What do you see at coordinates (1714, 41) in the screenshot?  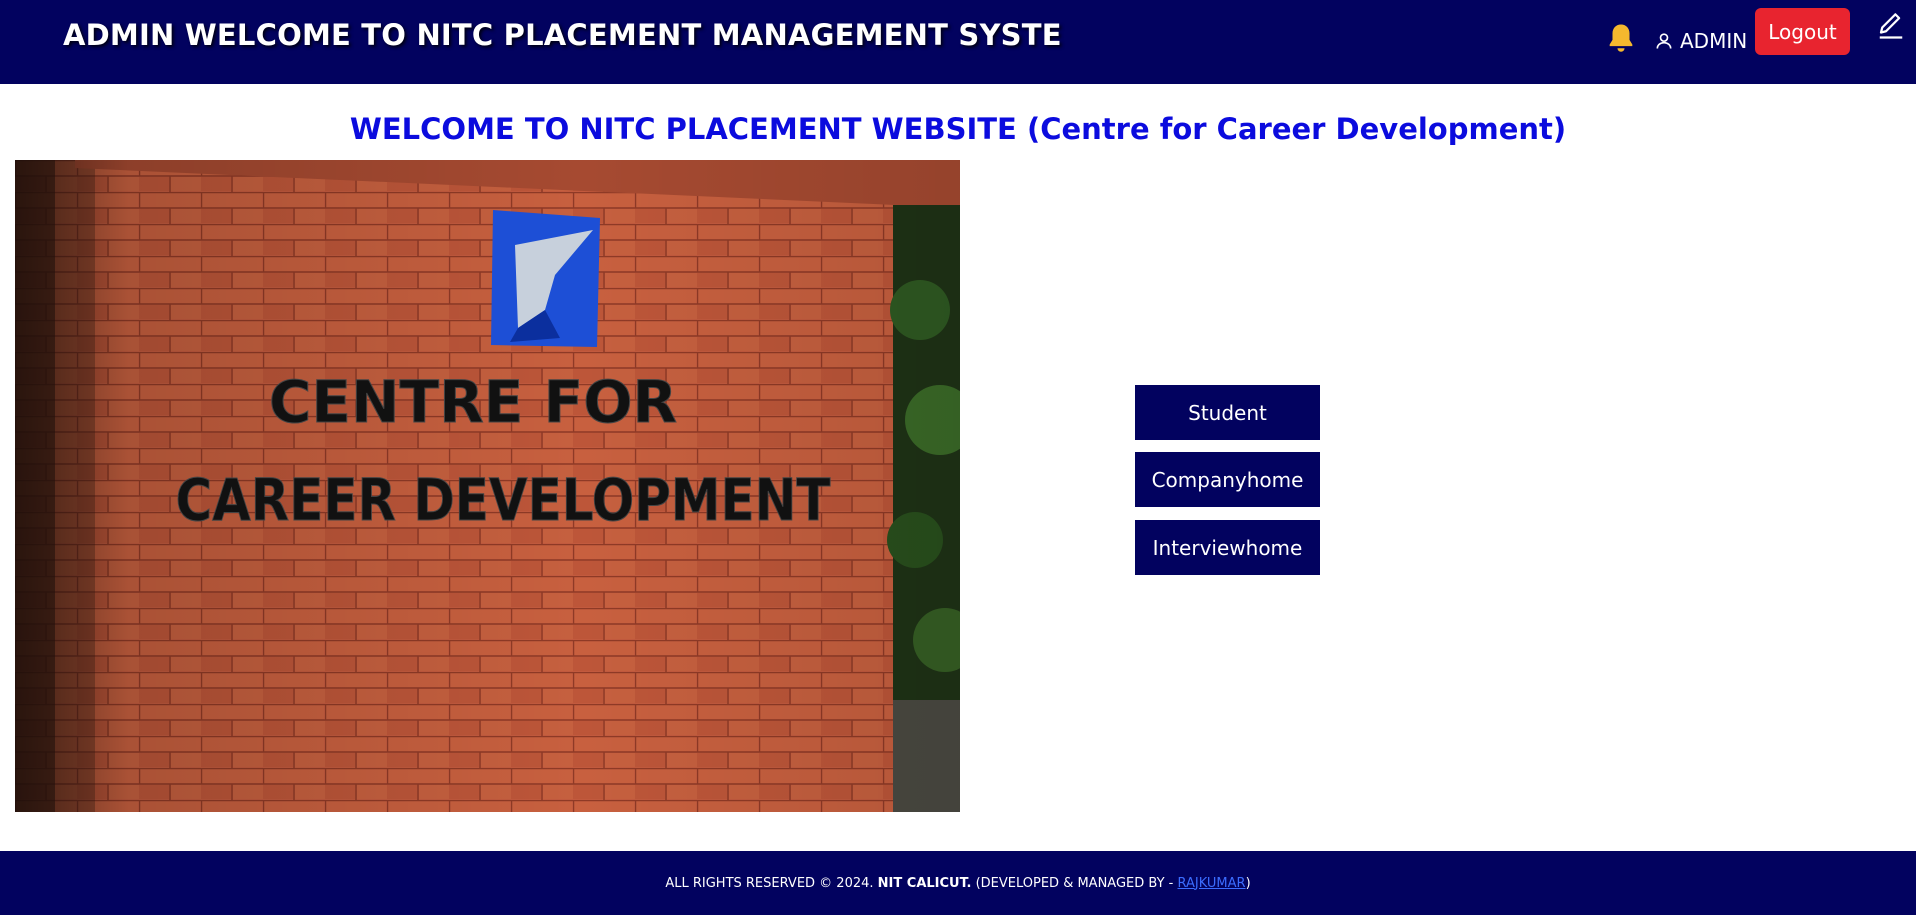 I see `user-label: ADMIN` at bounding box center [1714, 41].